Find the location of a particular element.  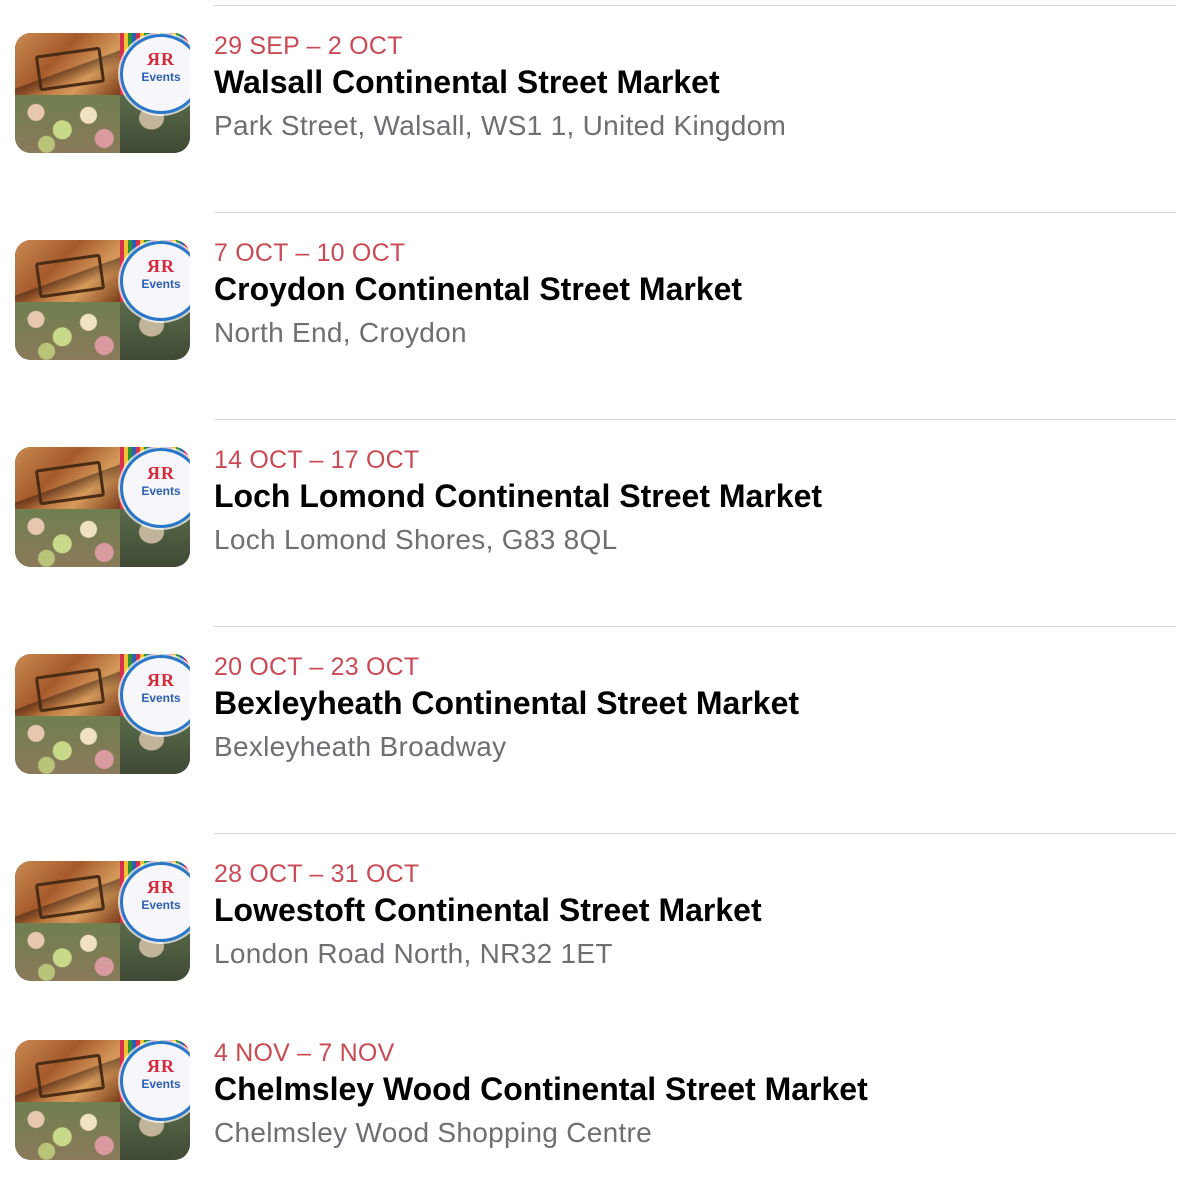

event-date: 7 OCT – 10 OCT is located at coordinates (310, 253).